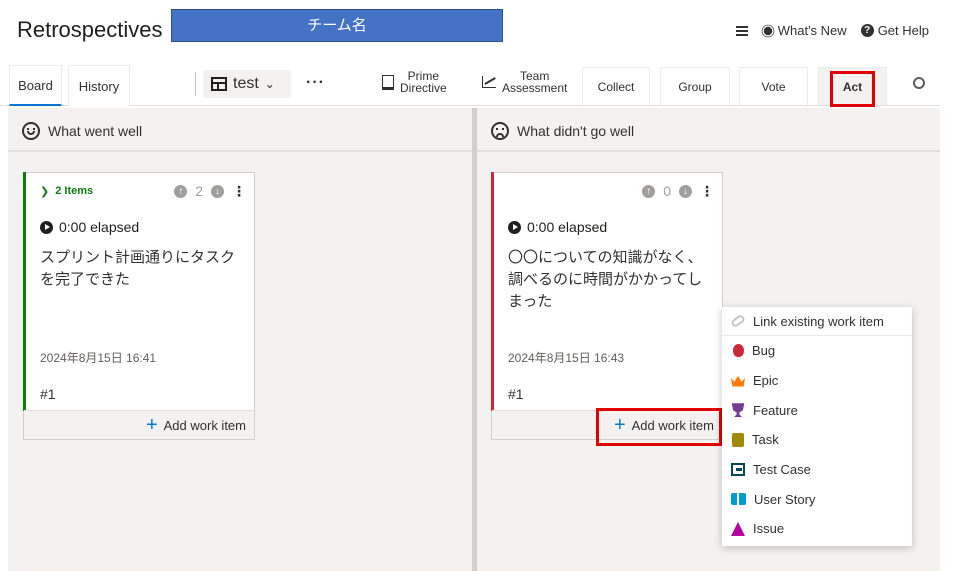 The height and width of the screenshot is (571, 979). I want to click on board-selector-value: test, so click(246, 83).